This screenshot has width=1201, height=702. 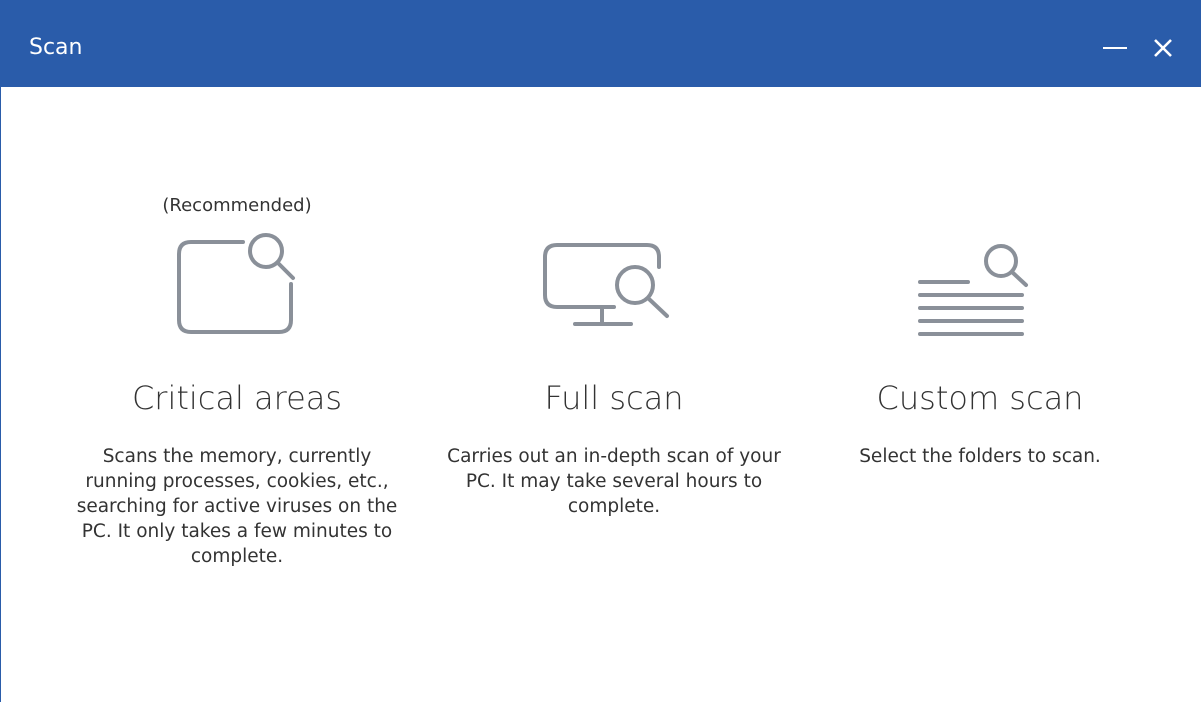 I want to click on close-icon, so click(x=1163, y=48).